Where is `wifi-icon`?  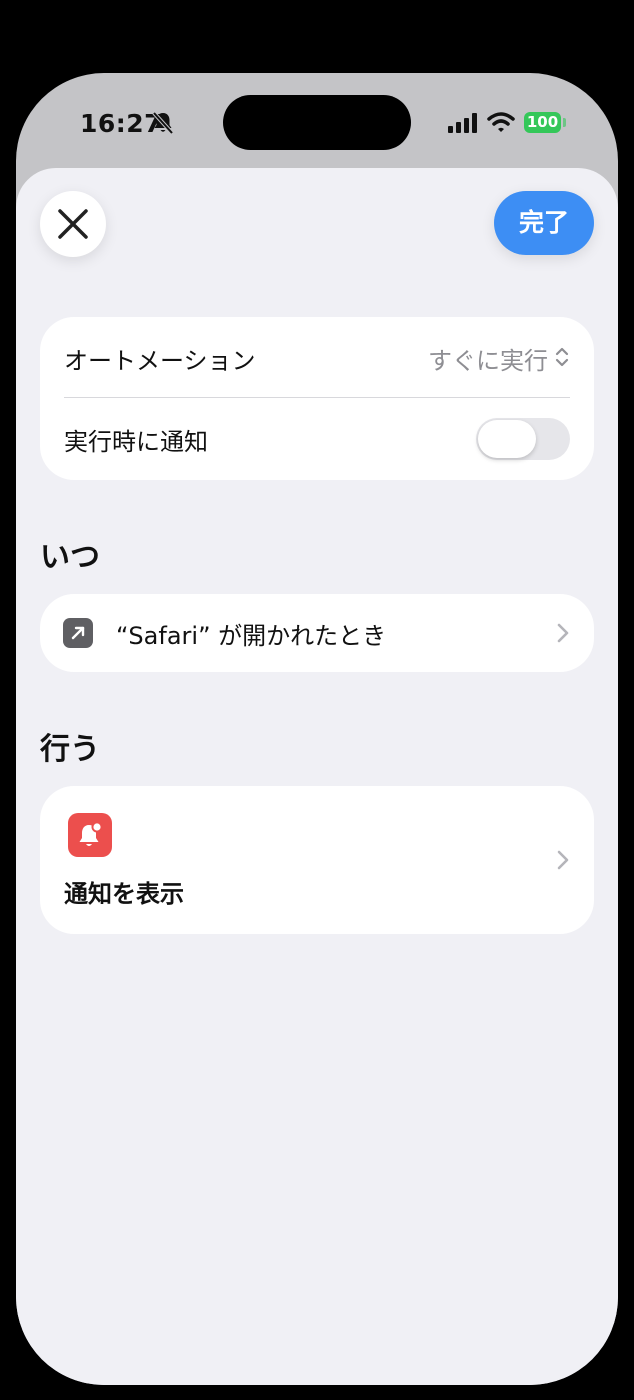
wifi-icon is located at coordinates (501, 122).